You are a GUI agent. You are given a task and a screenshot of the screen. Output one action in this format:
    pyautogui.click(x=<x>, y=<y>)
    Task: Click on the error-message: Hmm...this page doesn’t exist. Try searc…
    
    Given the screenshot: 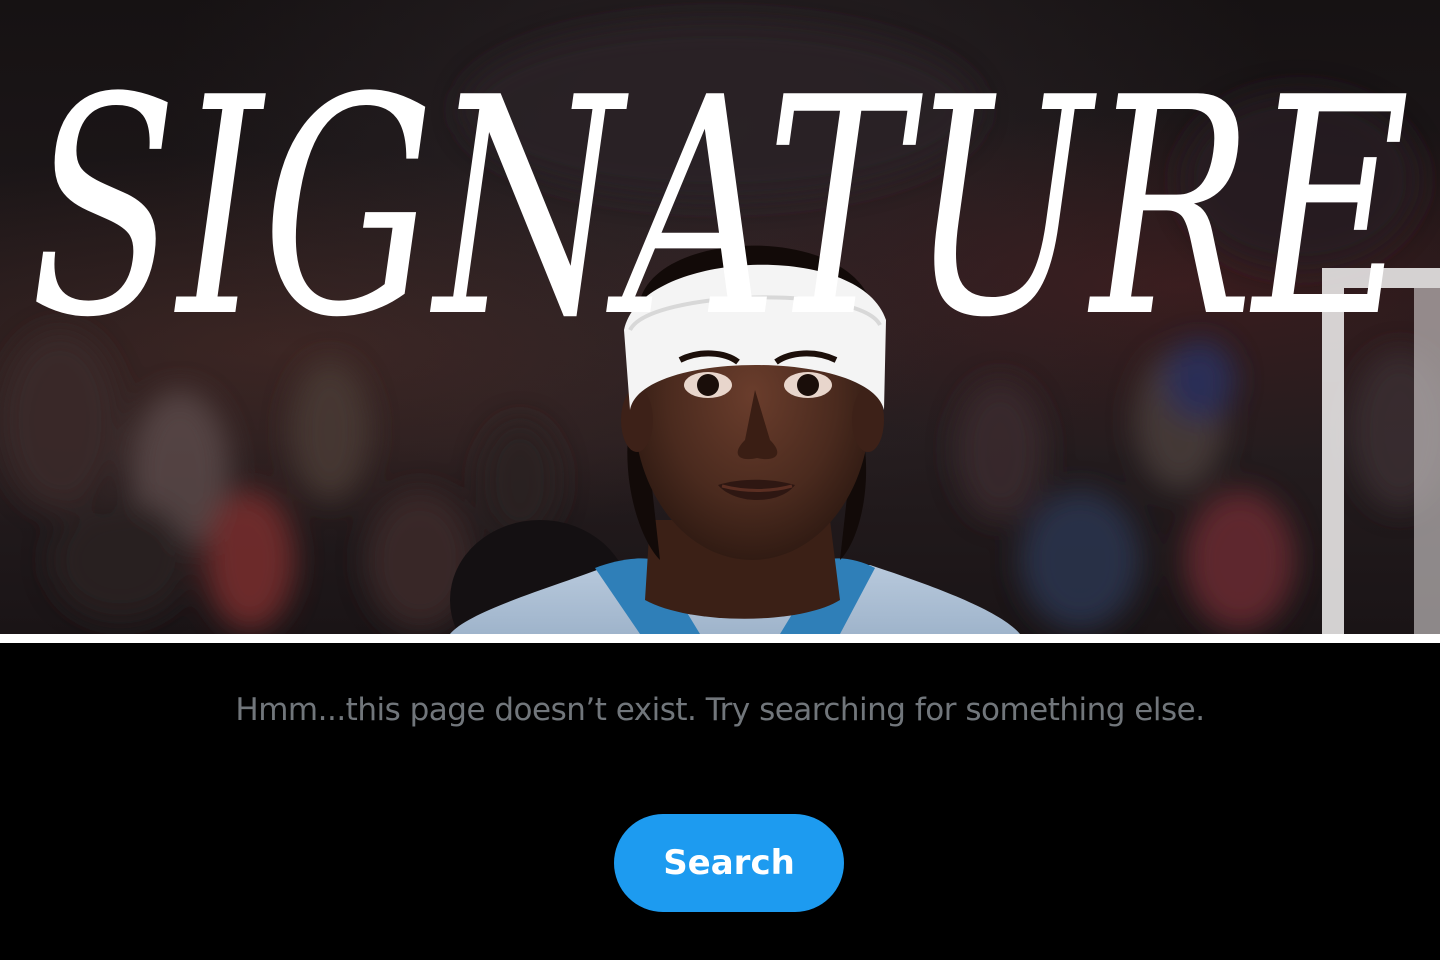 What is the action you would take?
    pyautogui.click(x=720, y=710)
    